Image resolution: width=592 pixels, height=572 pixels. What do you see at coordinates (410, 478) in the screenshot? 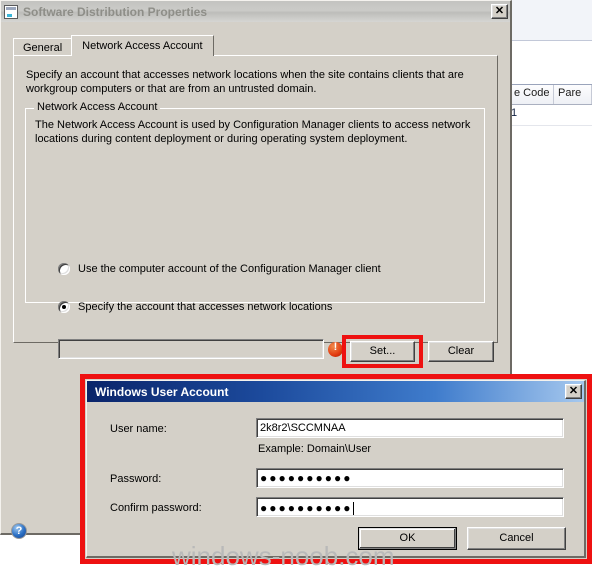
I see `password-input: ●●●●●●●●●●` at bounding box center [410, 478].